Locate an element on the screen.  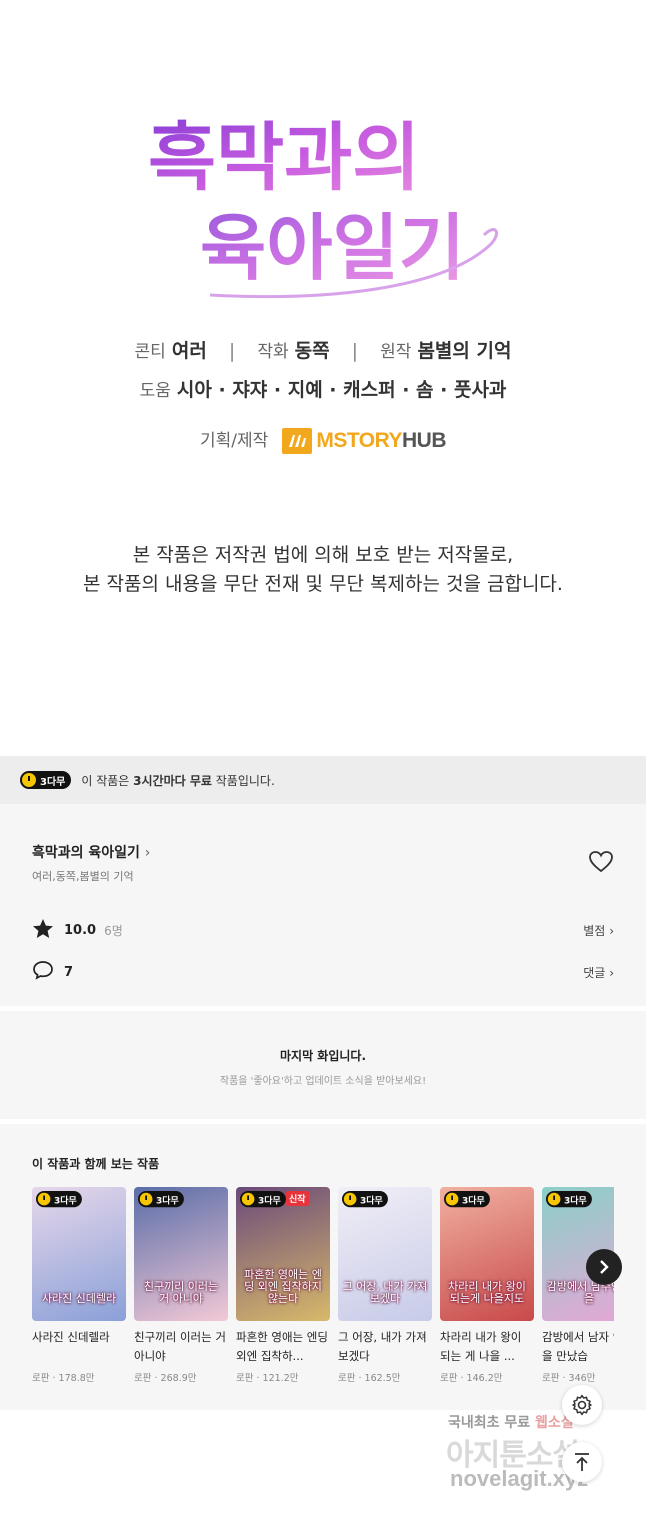
recommend-title: 그 어장, 내가 가져보겠다 is located at coordinates (382, 1346).